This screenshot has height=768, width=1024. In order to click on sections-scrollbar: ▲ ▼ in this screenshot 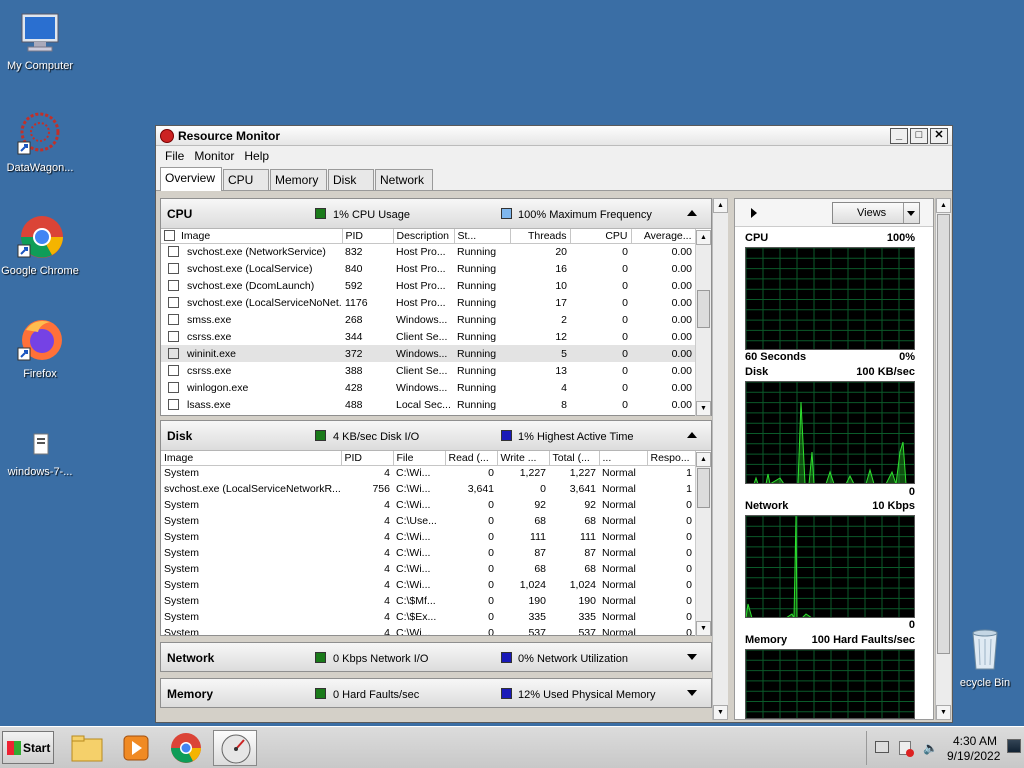, I will do `click(720, 459)`.